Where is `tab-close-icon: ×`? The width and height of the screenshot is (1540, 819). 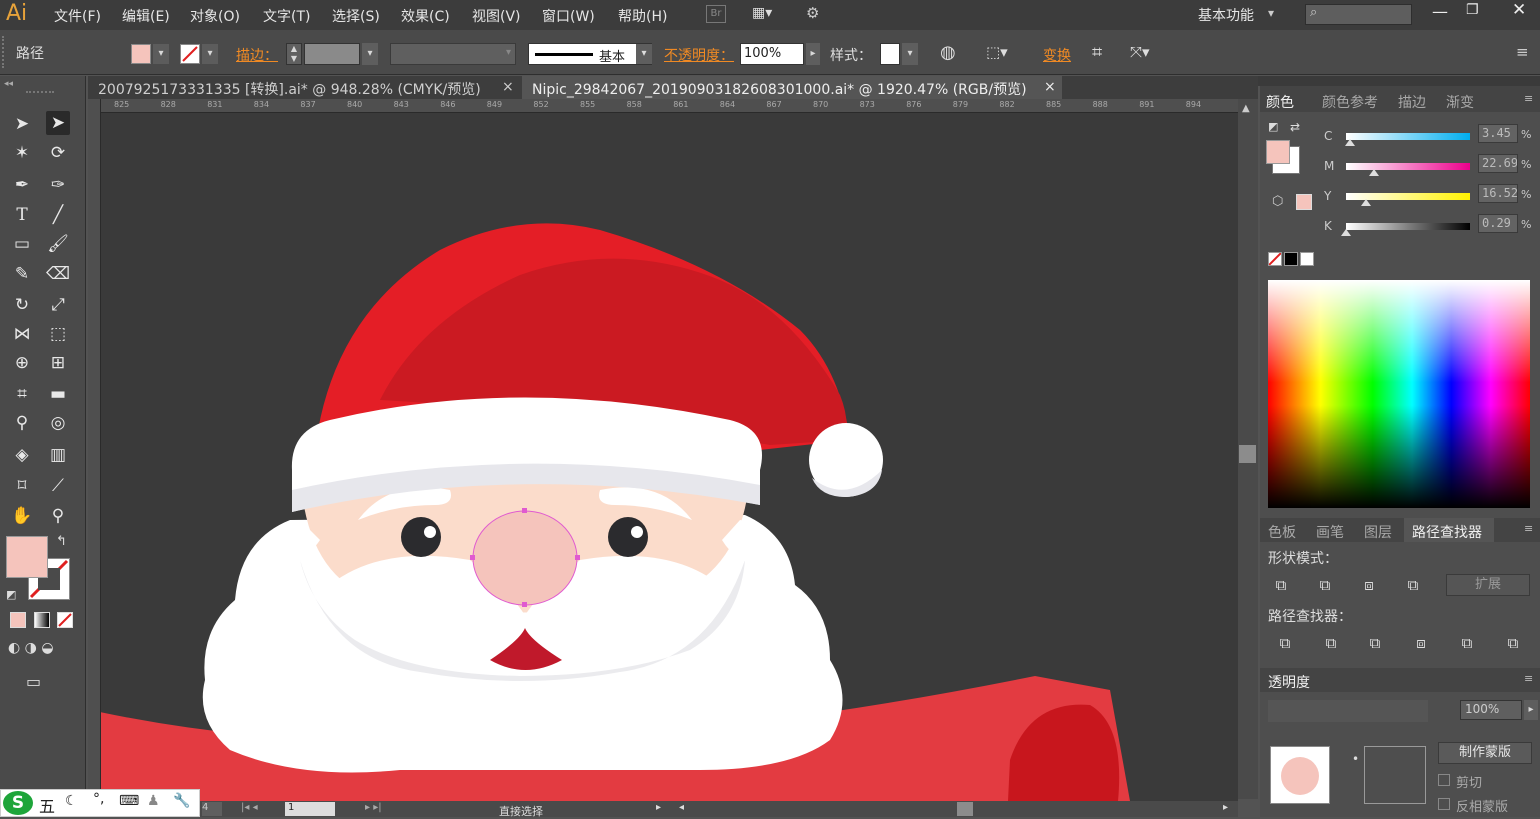 tab-close-icon: × is located at coordinates (508, 87).